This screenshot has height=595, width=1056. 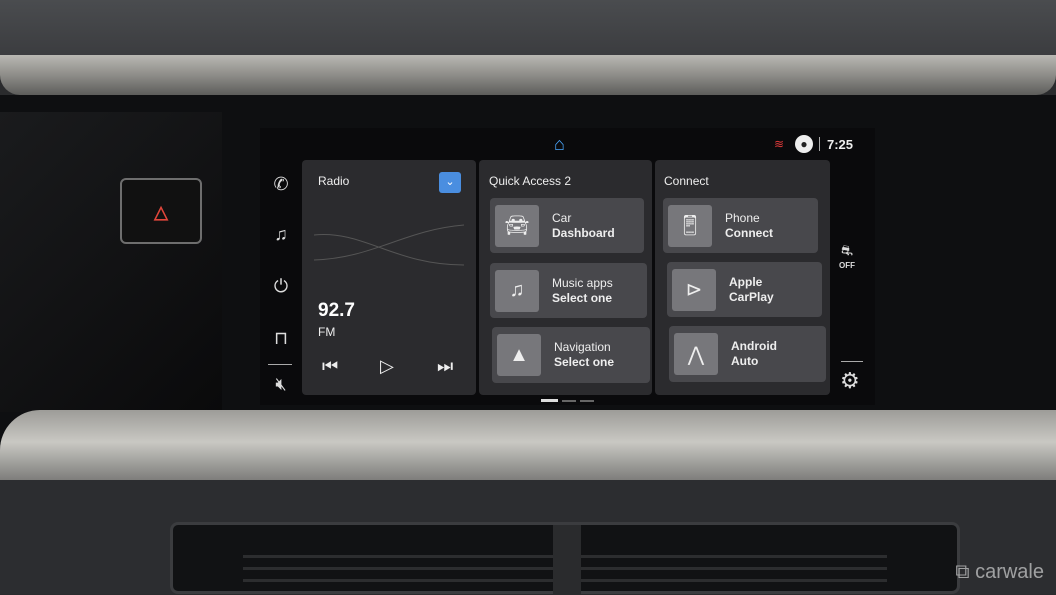 What do you see at coordinates (336, 310) in the screenshot?
I see `radio-frequency: 92.7` at bounding box center [336, 310].